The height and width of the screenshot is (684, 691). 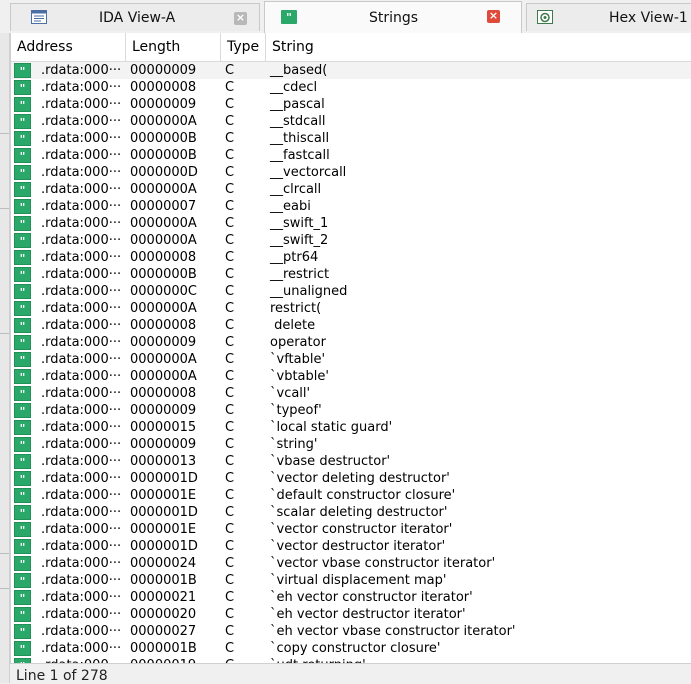 What do you see at coordinates (243, 47) in the screenshot?
I see `column-type: Type` at bounding box center [243, 47].